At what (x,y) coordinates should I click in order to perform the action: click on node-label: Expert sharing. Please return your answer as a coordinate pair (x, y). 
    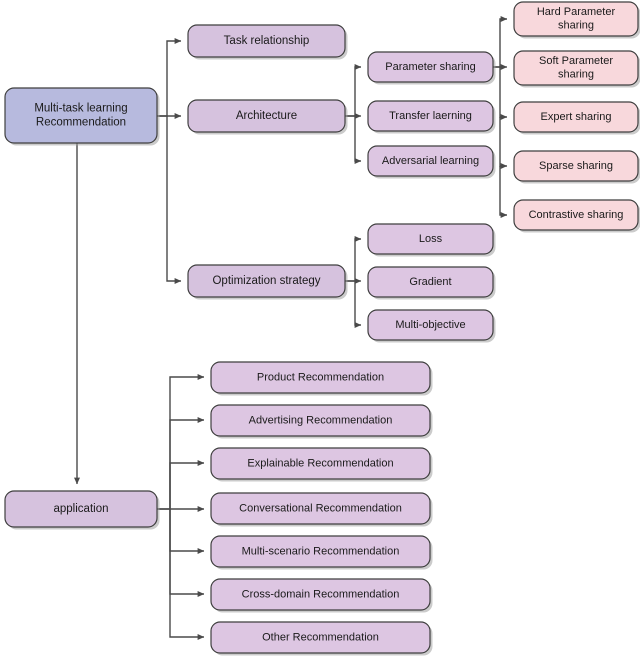
    Looking at the image, I should click on (576, 117).